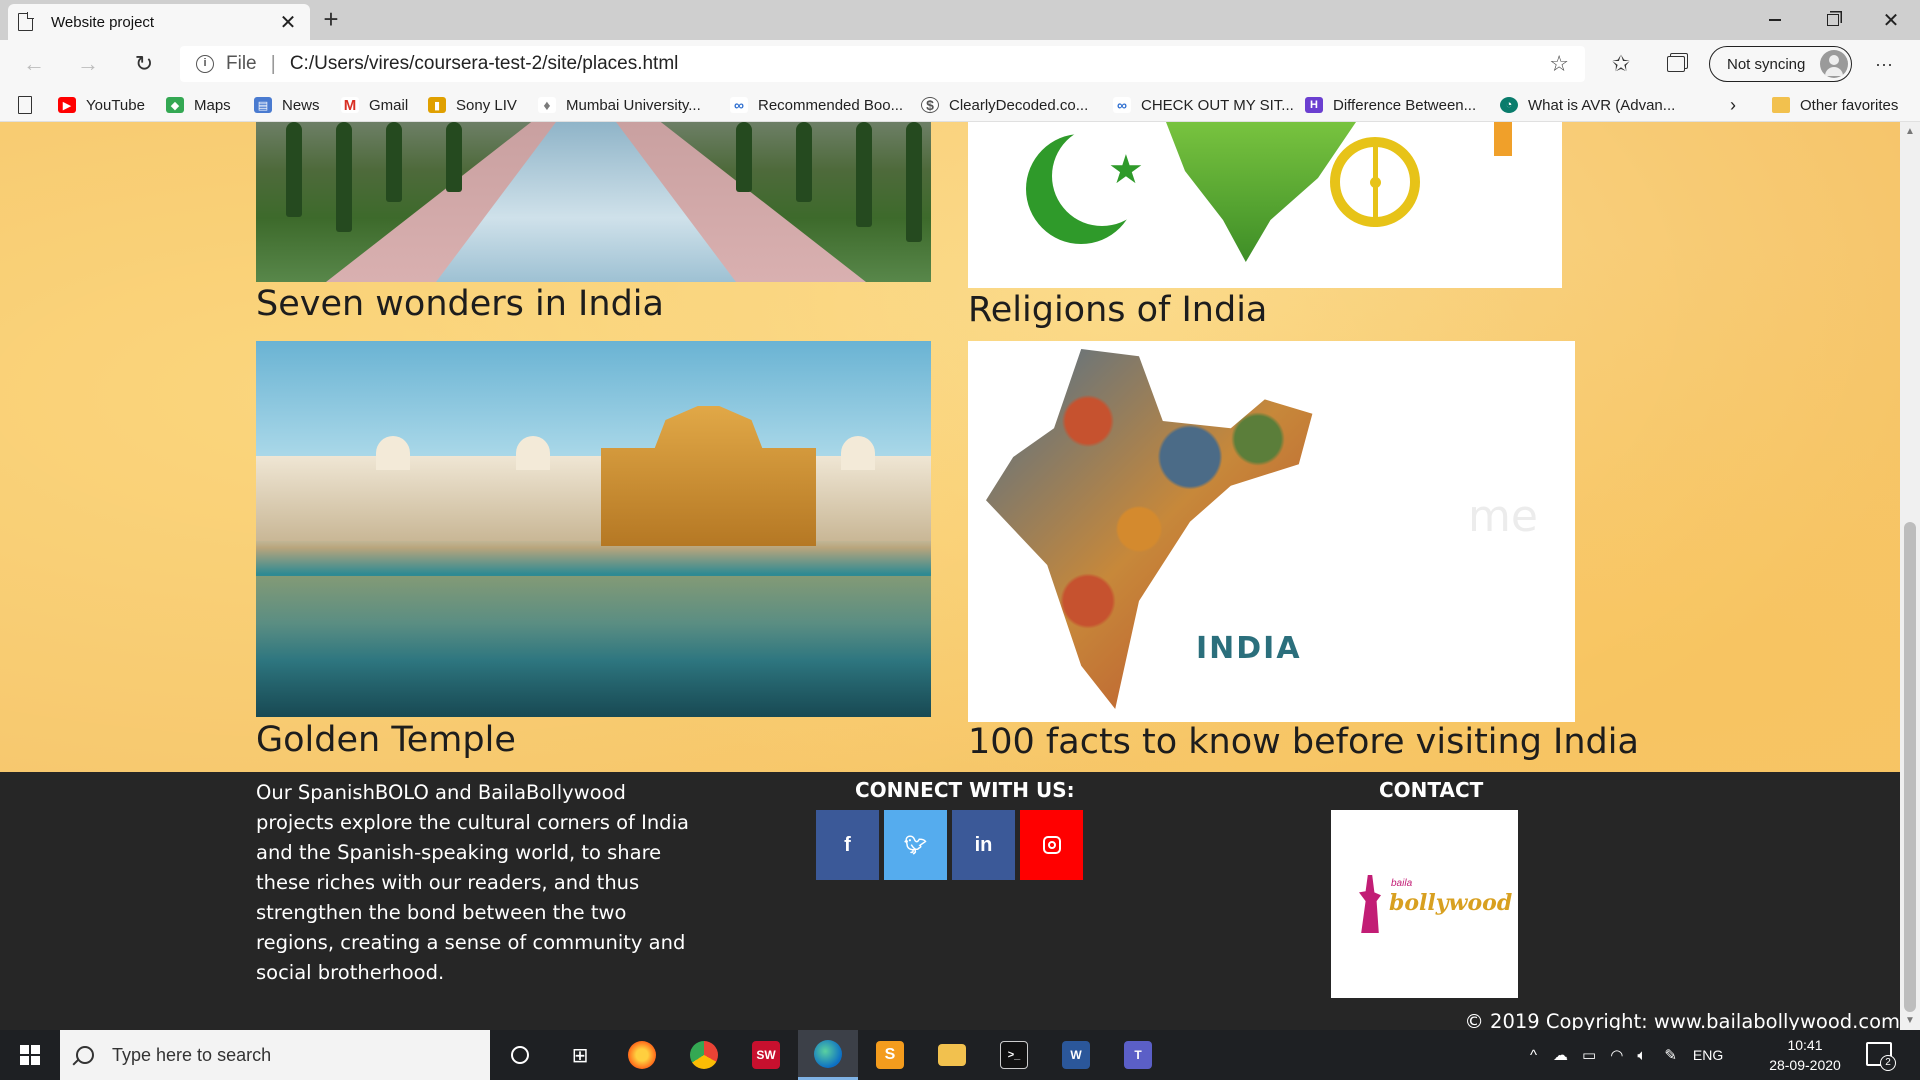 The height and width of the screenshot is (1080, 1920). I want to click on system-clock: 10:41 28-09-2020, so click(1805, 1055).